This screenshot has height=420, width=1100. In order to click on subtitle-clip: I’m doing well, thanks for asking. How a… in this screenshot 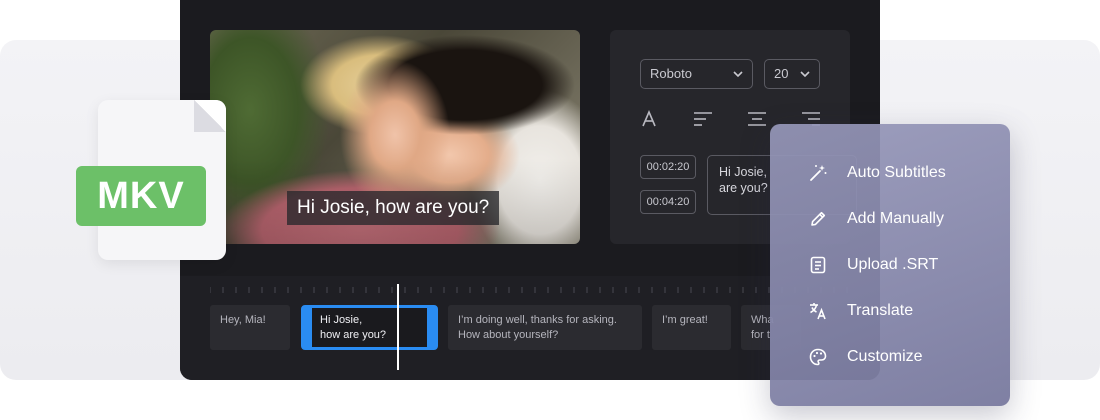, I will do `click(545, 327)`.